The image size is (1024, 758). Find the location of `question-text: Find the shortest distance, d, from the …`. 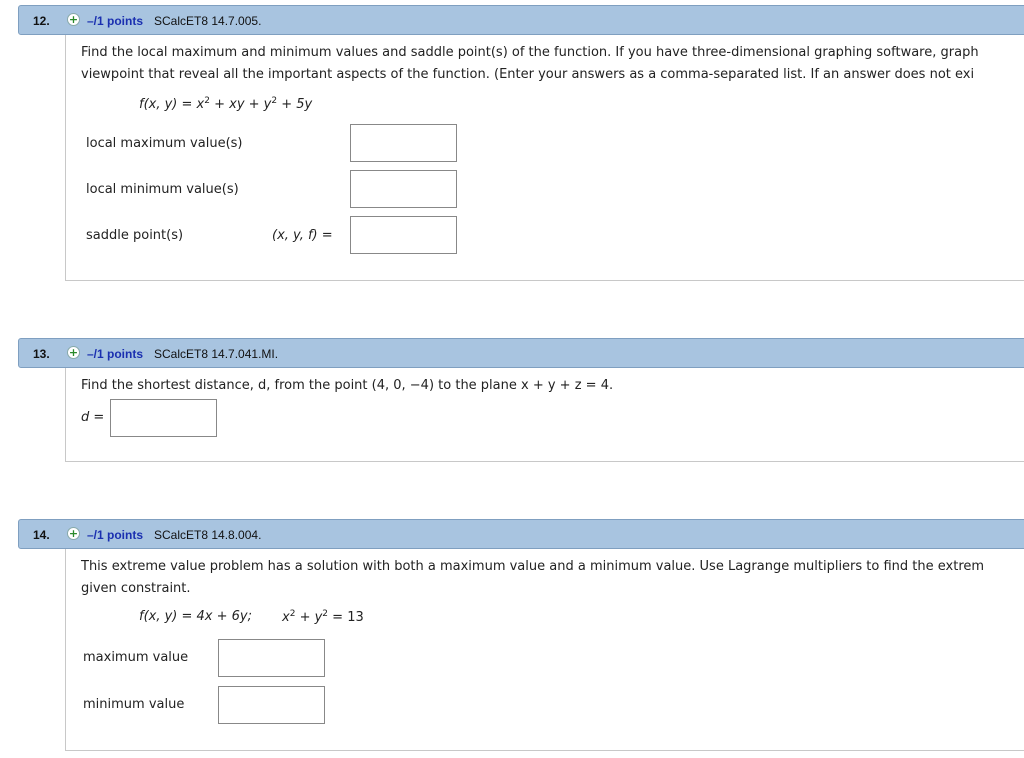

question-text: Find the shortest distance, d, from the … is located at coordinates (347, 385).